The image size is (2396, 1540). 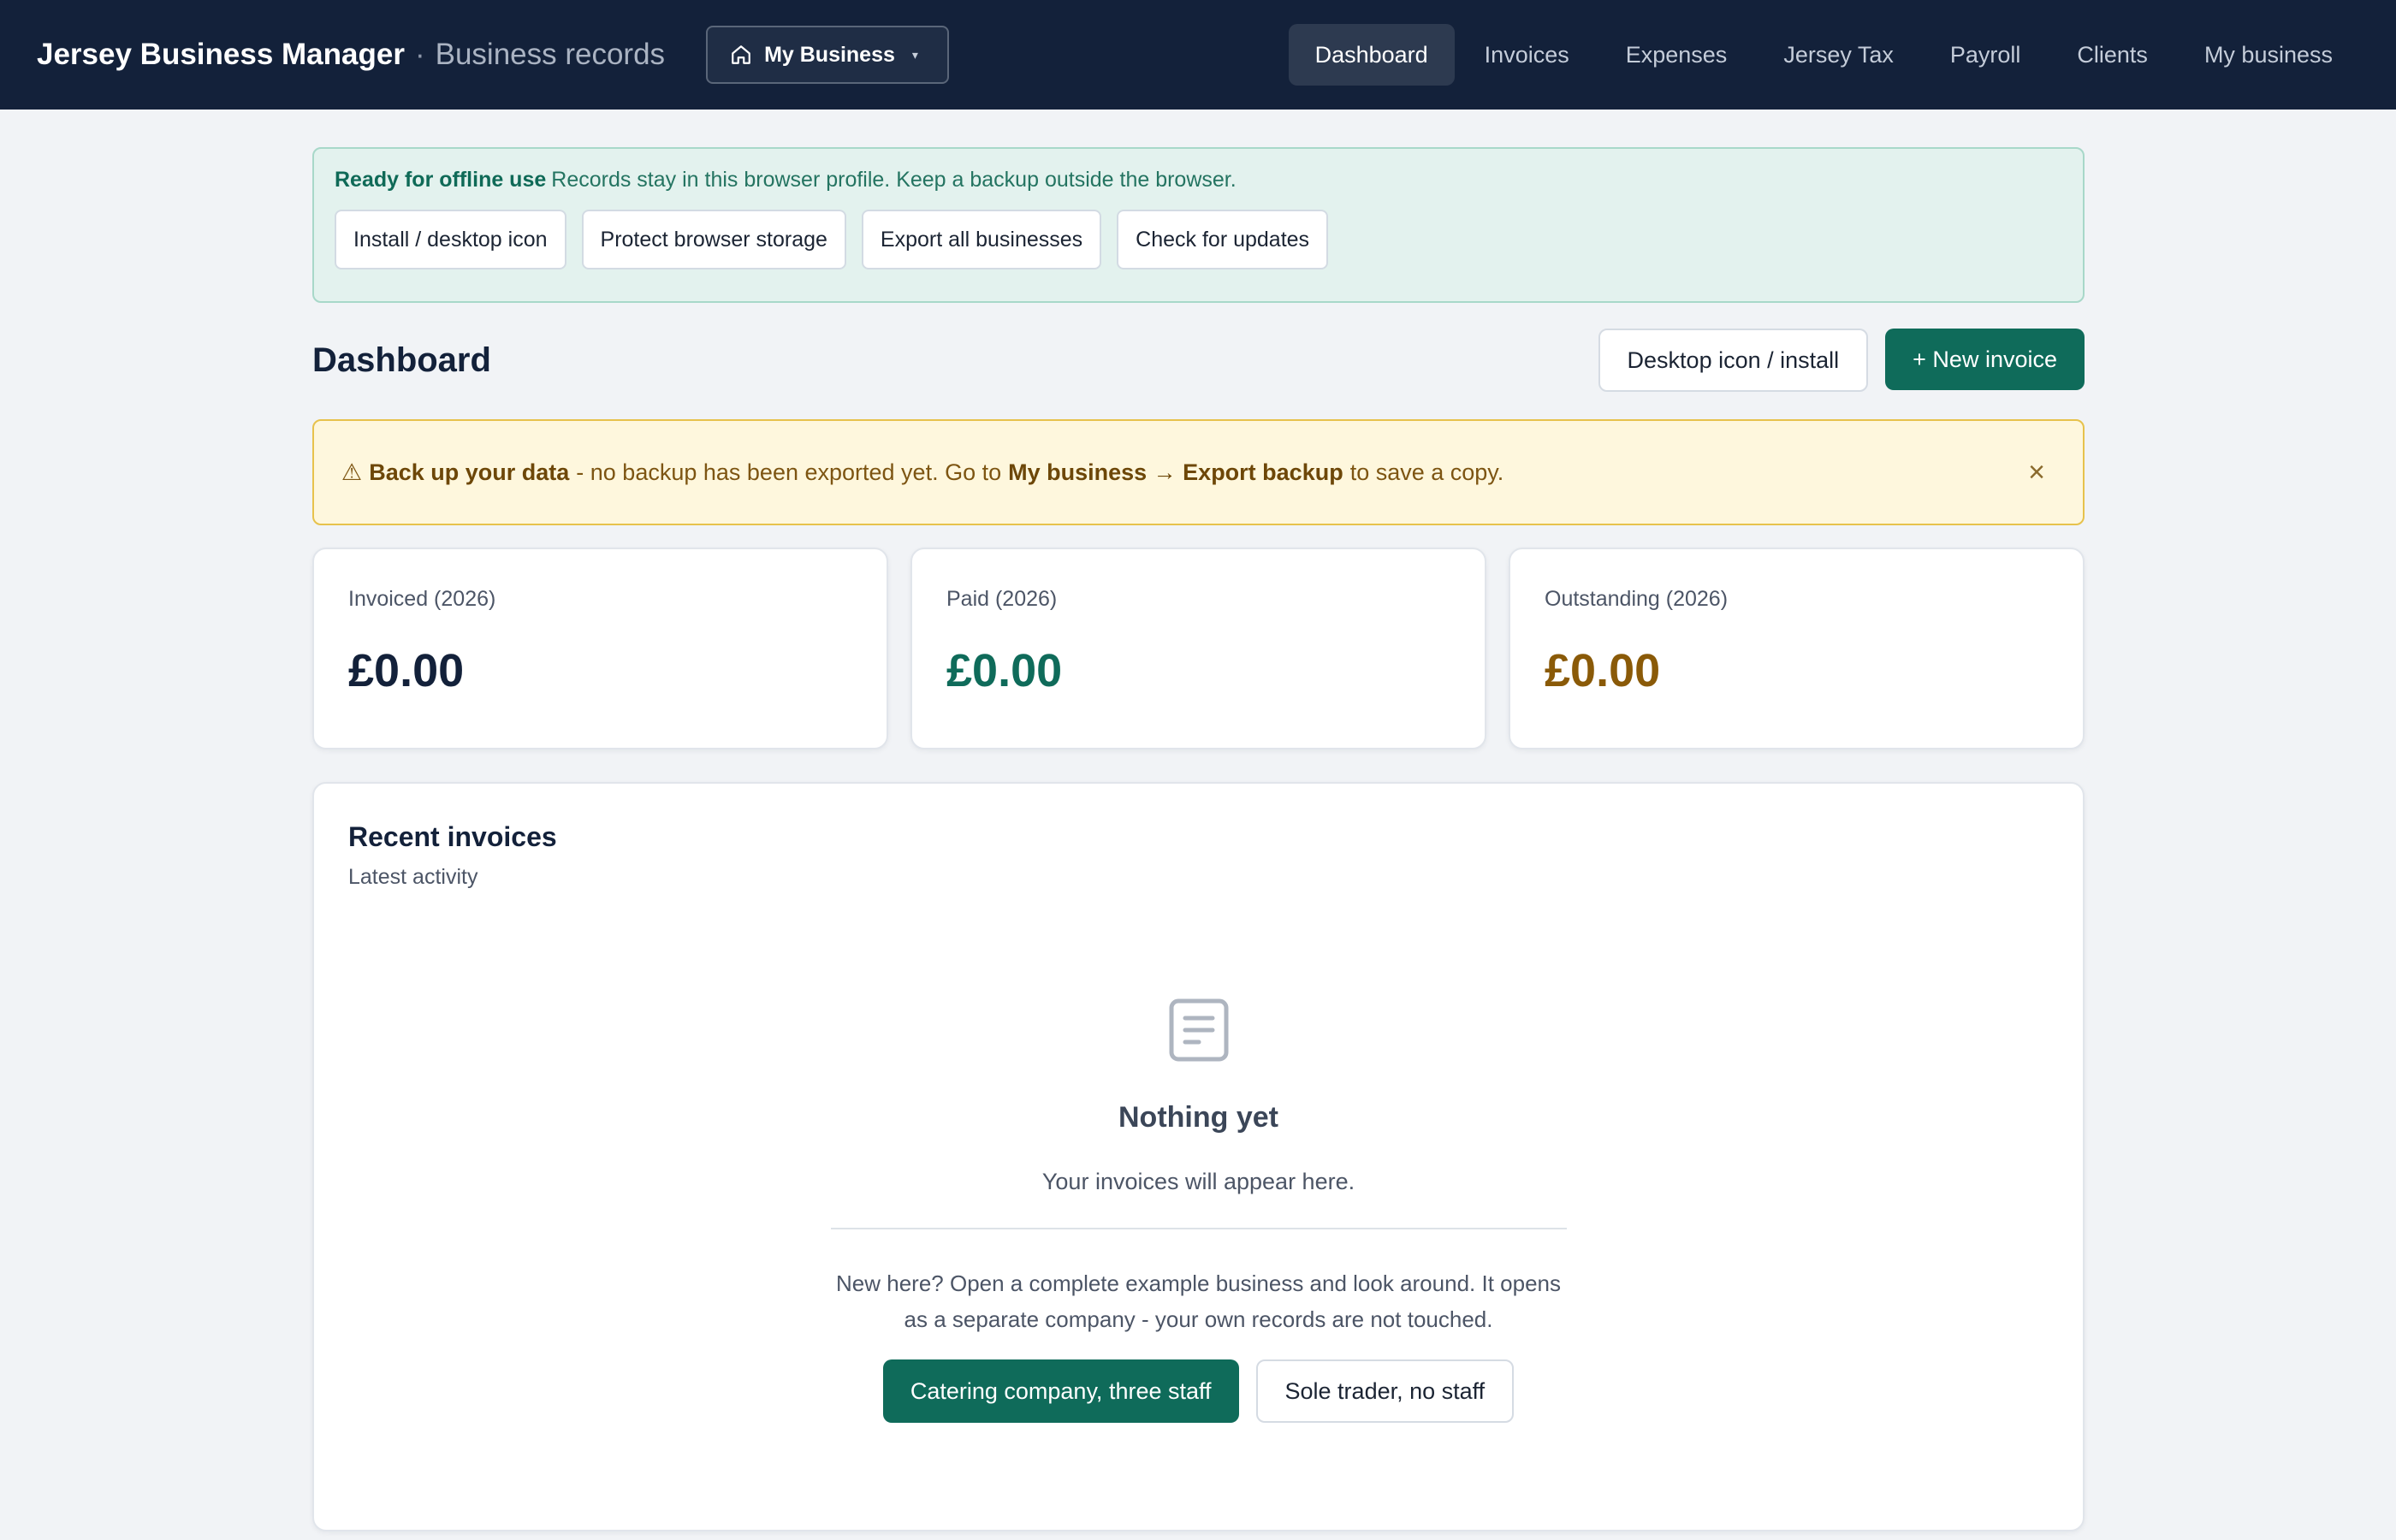 What do you see at coordinates (452, 836) in the screenshot?
I see `recent-invoices-title: Recent invoices` at bounding box center [452, 836].